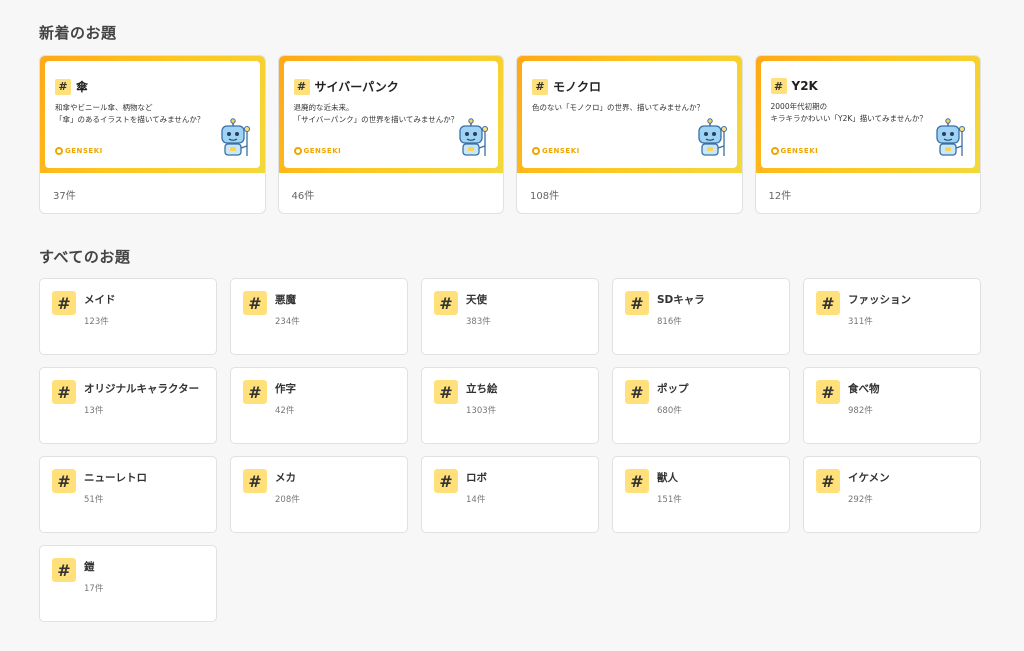 Image resolution: width=1024 pixels, height=651 pixels. I want to click on topic-count: 14件, so click(476, 500).